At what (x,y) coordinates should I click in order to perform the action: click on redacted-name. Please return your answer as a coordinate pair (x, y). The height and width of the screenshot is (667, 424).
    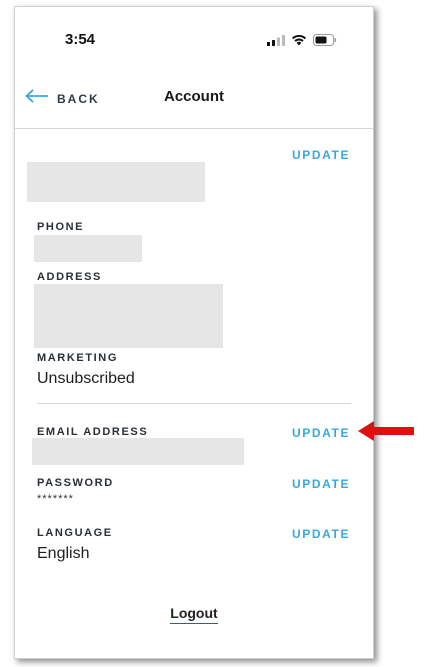
    Looking at the image, I should click on (116, 182).